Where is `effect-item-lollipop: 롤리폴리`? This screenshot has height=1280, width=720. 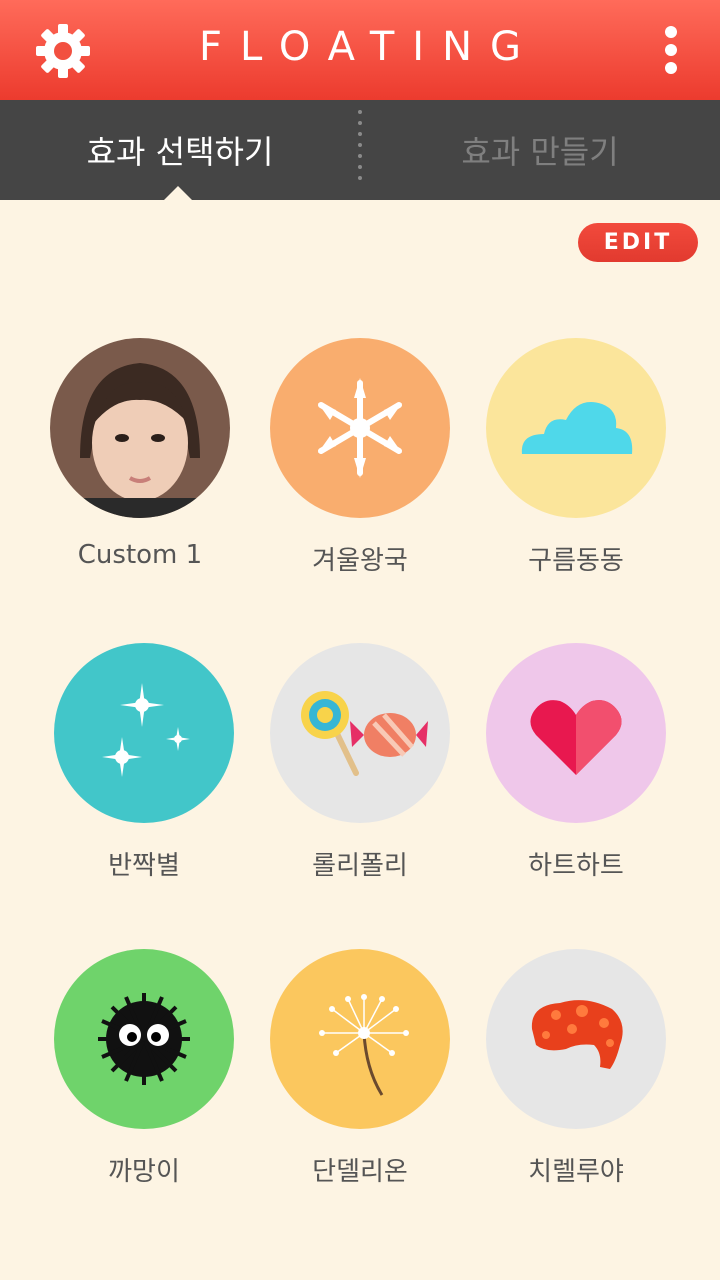 effect-item-lollipop: 롤리폴리 is located at coordinates (360, 762).